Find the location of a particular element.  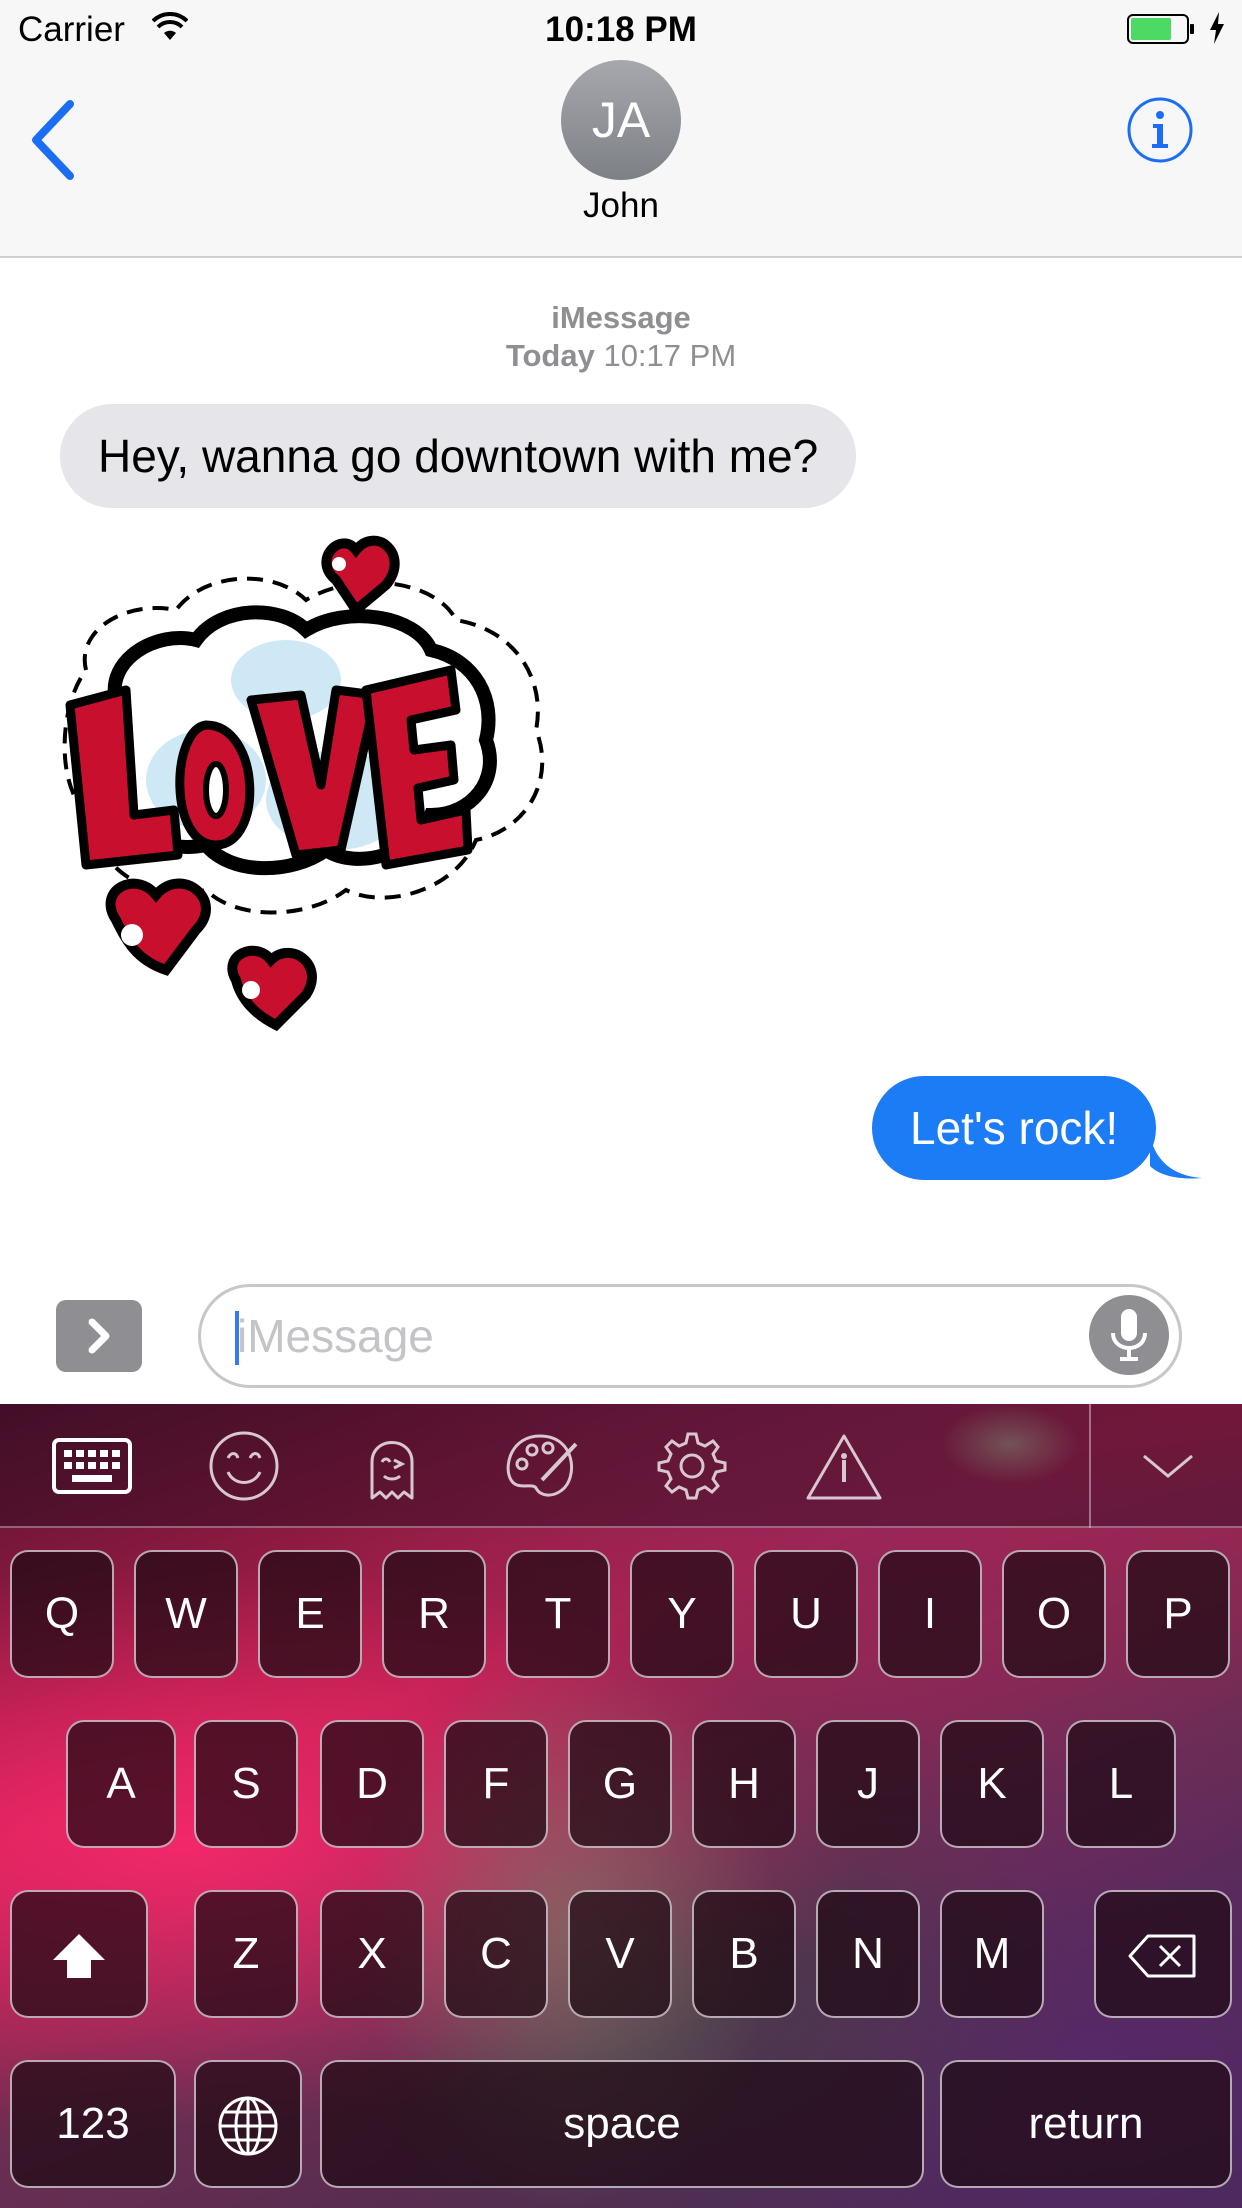

space-key: space is located at coordinates (622, 2124).